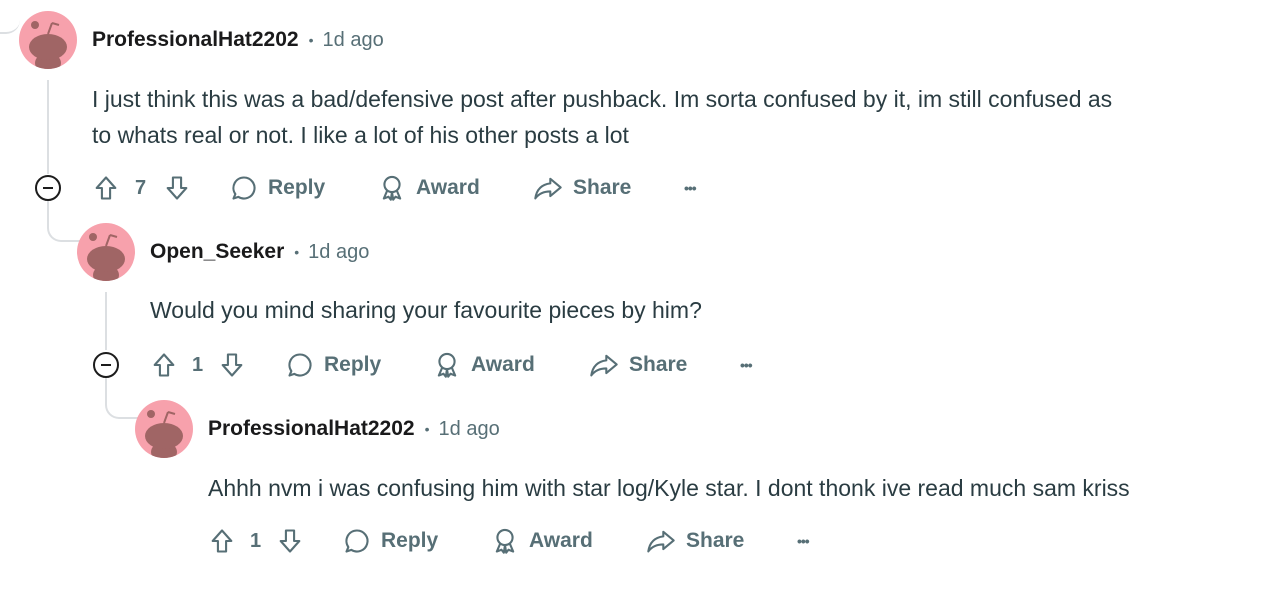 This screenshot has height=596, width=1284. I want to click on parent-thread-connector, so click(10, 26).